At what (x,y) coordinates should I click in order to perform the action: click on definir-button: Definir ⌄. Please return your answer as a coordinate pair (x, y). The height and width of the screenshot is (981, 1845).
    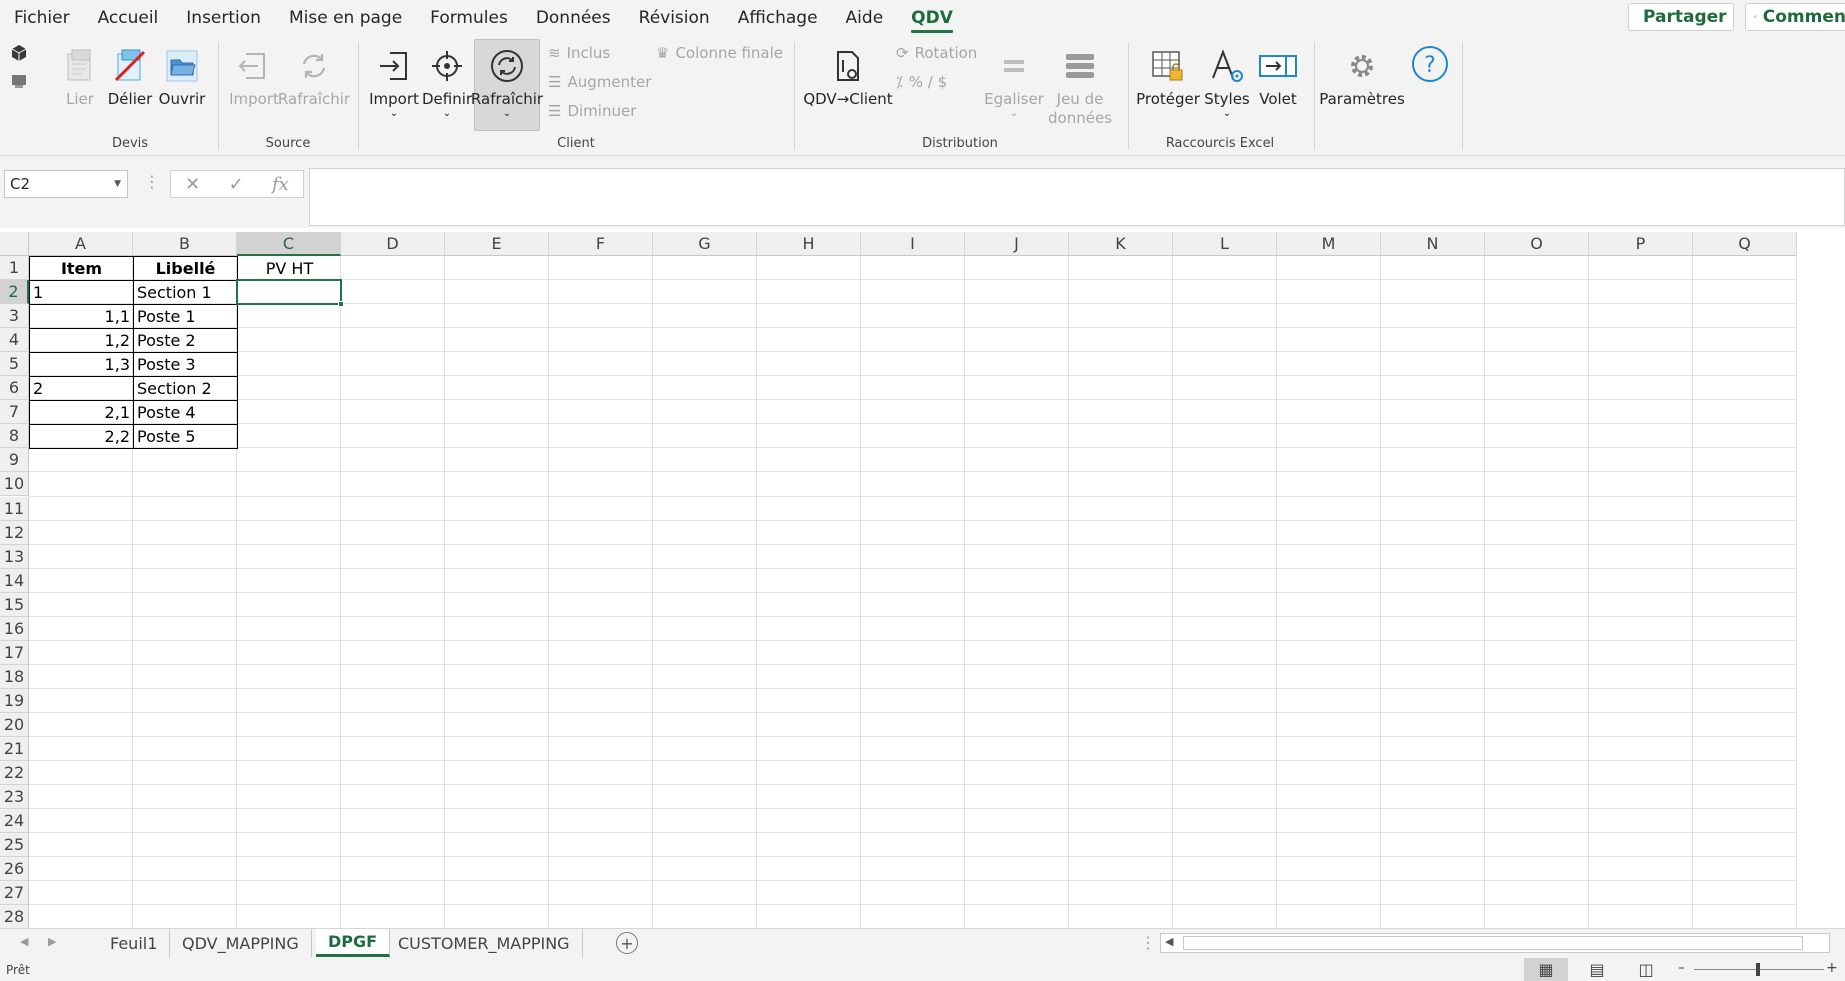
    Looking at the image, I should click on (447, 82).